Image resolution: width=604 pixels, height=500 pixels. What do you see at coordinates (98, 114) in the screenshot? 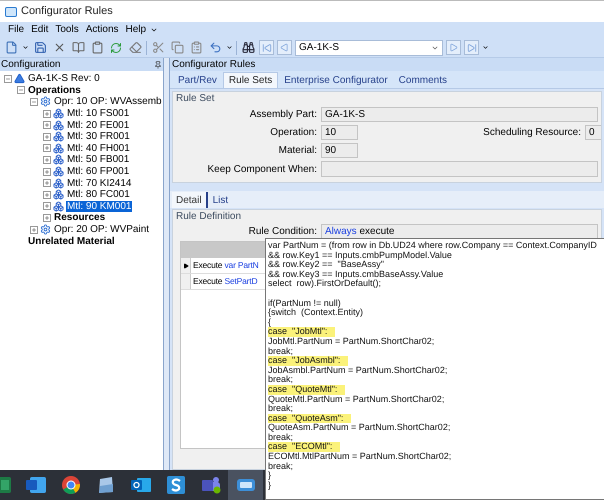
I see `tree-item: Mtl: 10 FS001` at bounding box center [98, 114].